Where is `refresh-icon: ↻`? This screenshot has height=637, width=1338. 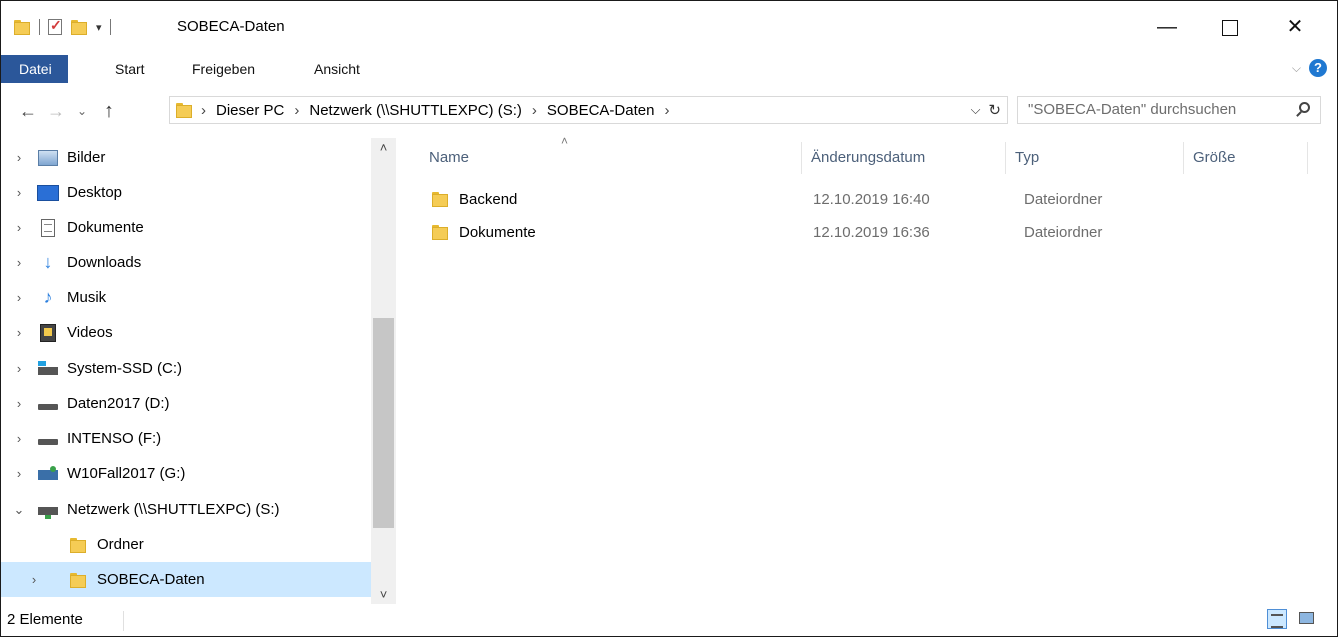
refresh-icon: ↻ is located at coordinates (994, 110).